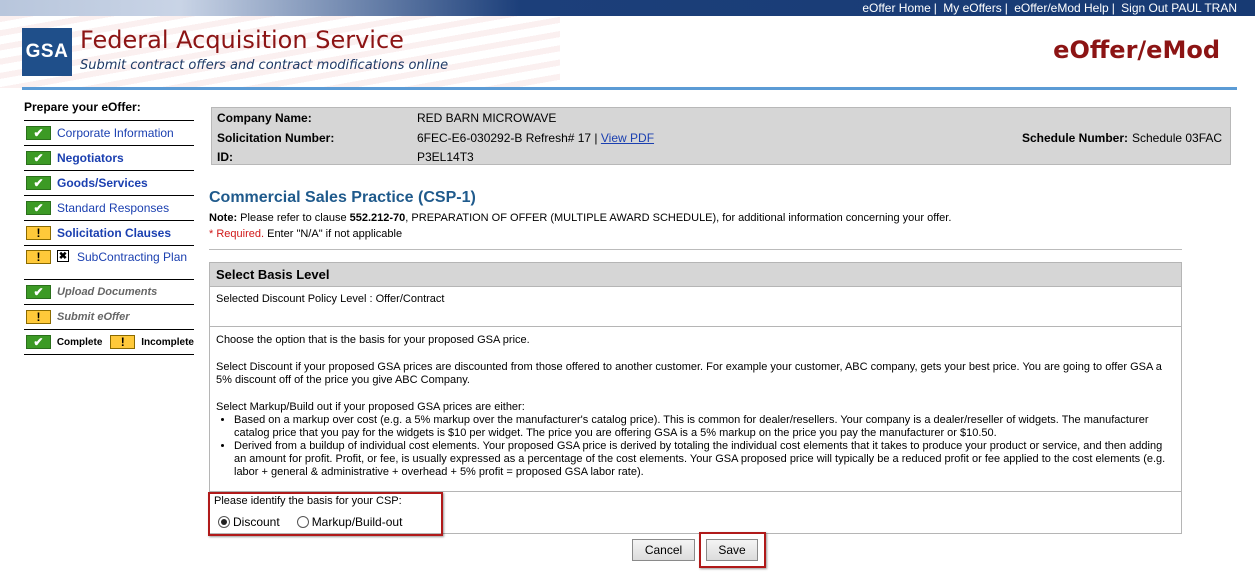  Describe the element at coordinates (342, 197) in the screenshot. I see `page-title: Commercial Sales Practice (CSP-1)` at that location.